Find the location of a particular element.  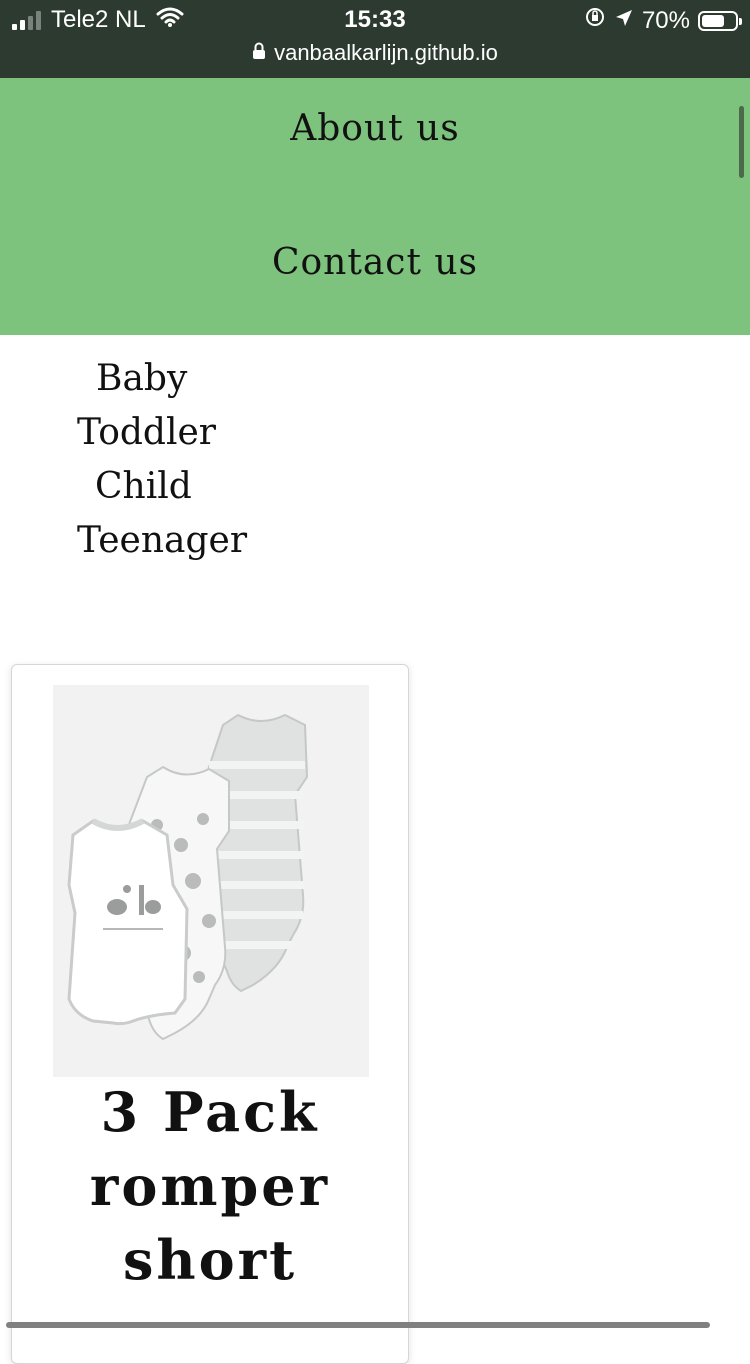

orientation-lock-icon is located at coordinates (595, 20).